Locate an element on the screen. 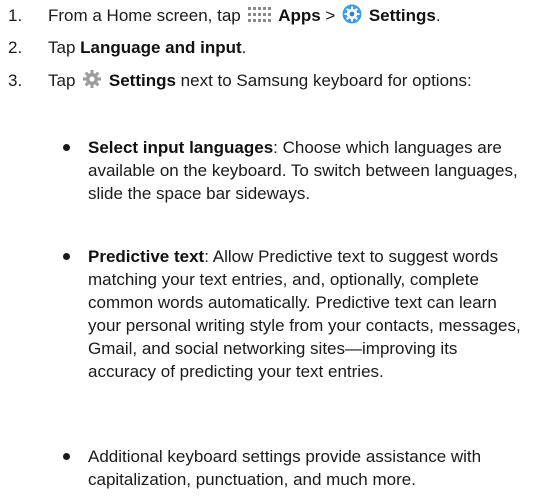 The image size is (533, 497). step-number: 1. is located at coordinates (15, 15).